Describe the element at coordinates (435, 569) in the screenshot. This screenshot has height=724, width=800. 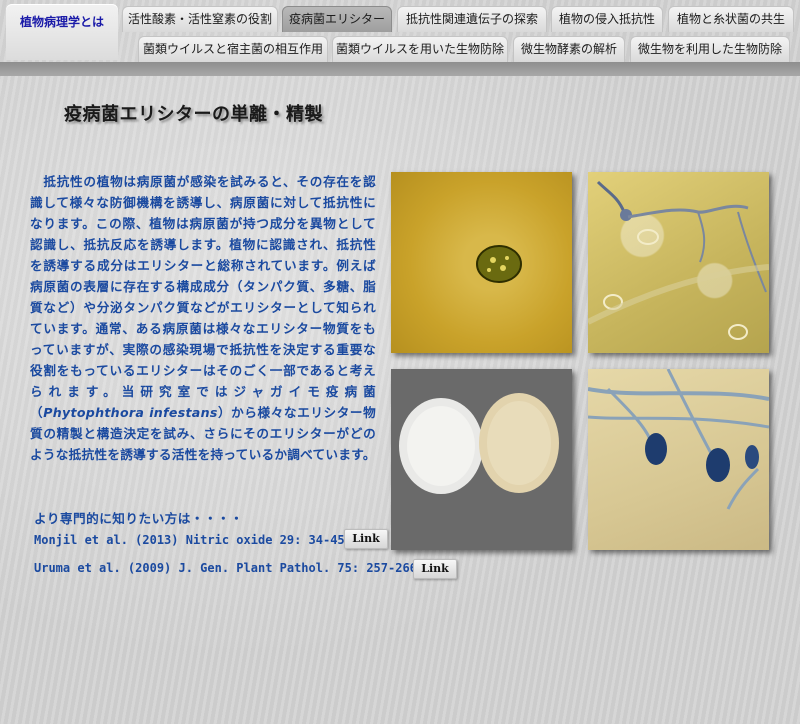
I see `reference-uruma-link-button: Link` at that location.